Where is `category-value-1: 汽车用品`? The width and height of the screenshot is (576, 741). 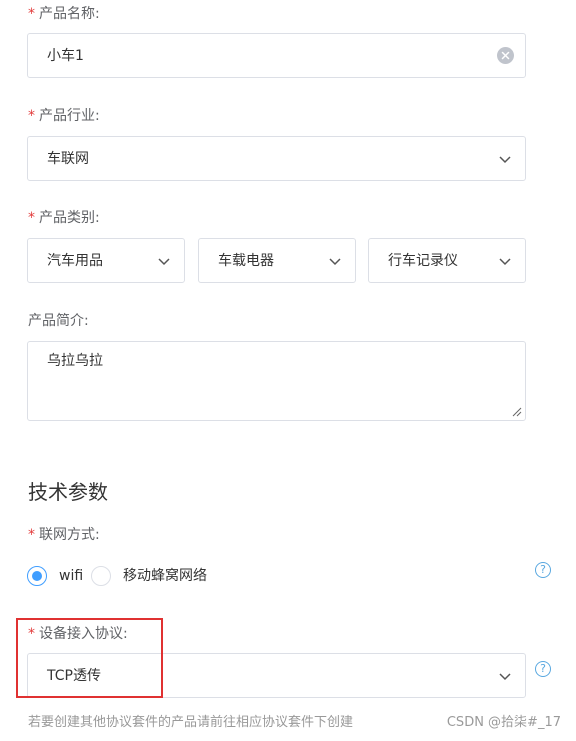 category-value-1: 汽车用品 is located at coordinates (75, 261).